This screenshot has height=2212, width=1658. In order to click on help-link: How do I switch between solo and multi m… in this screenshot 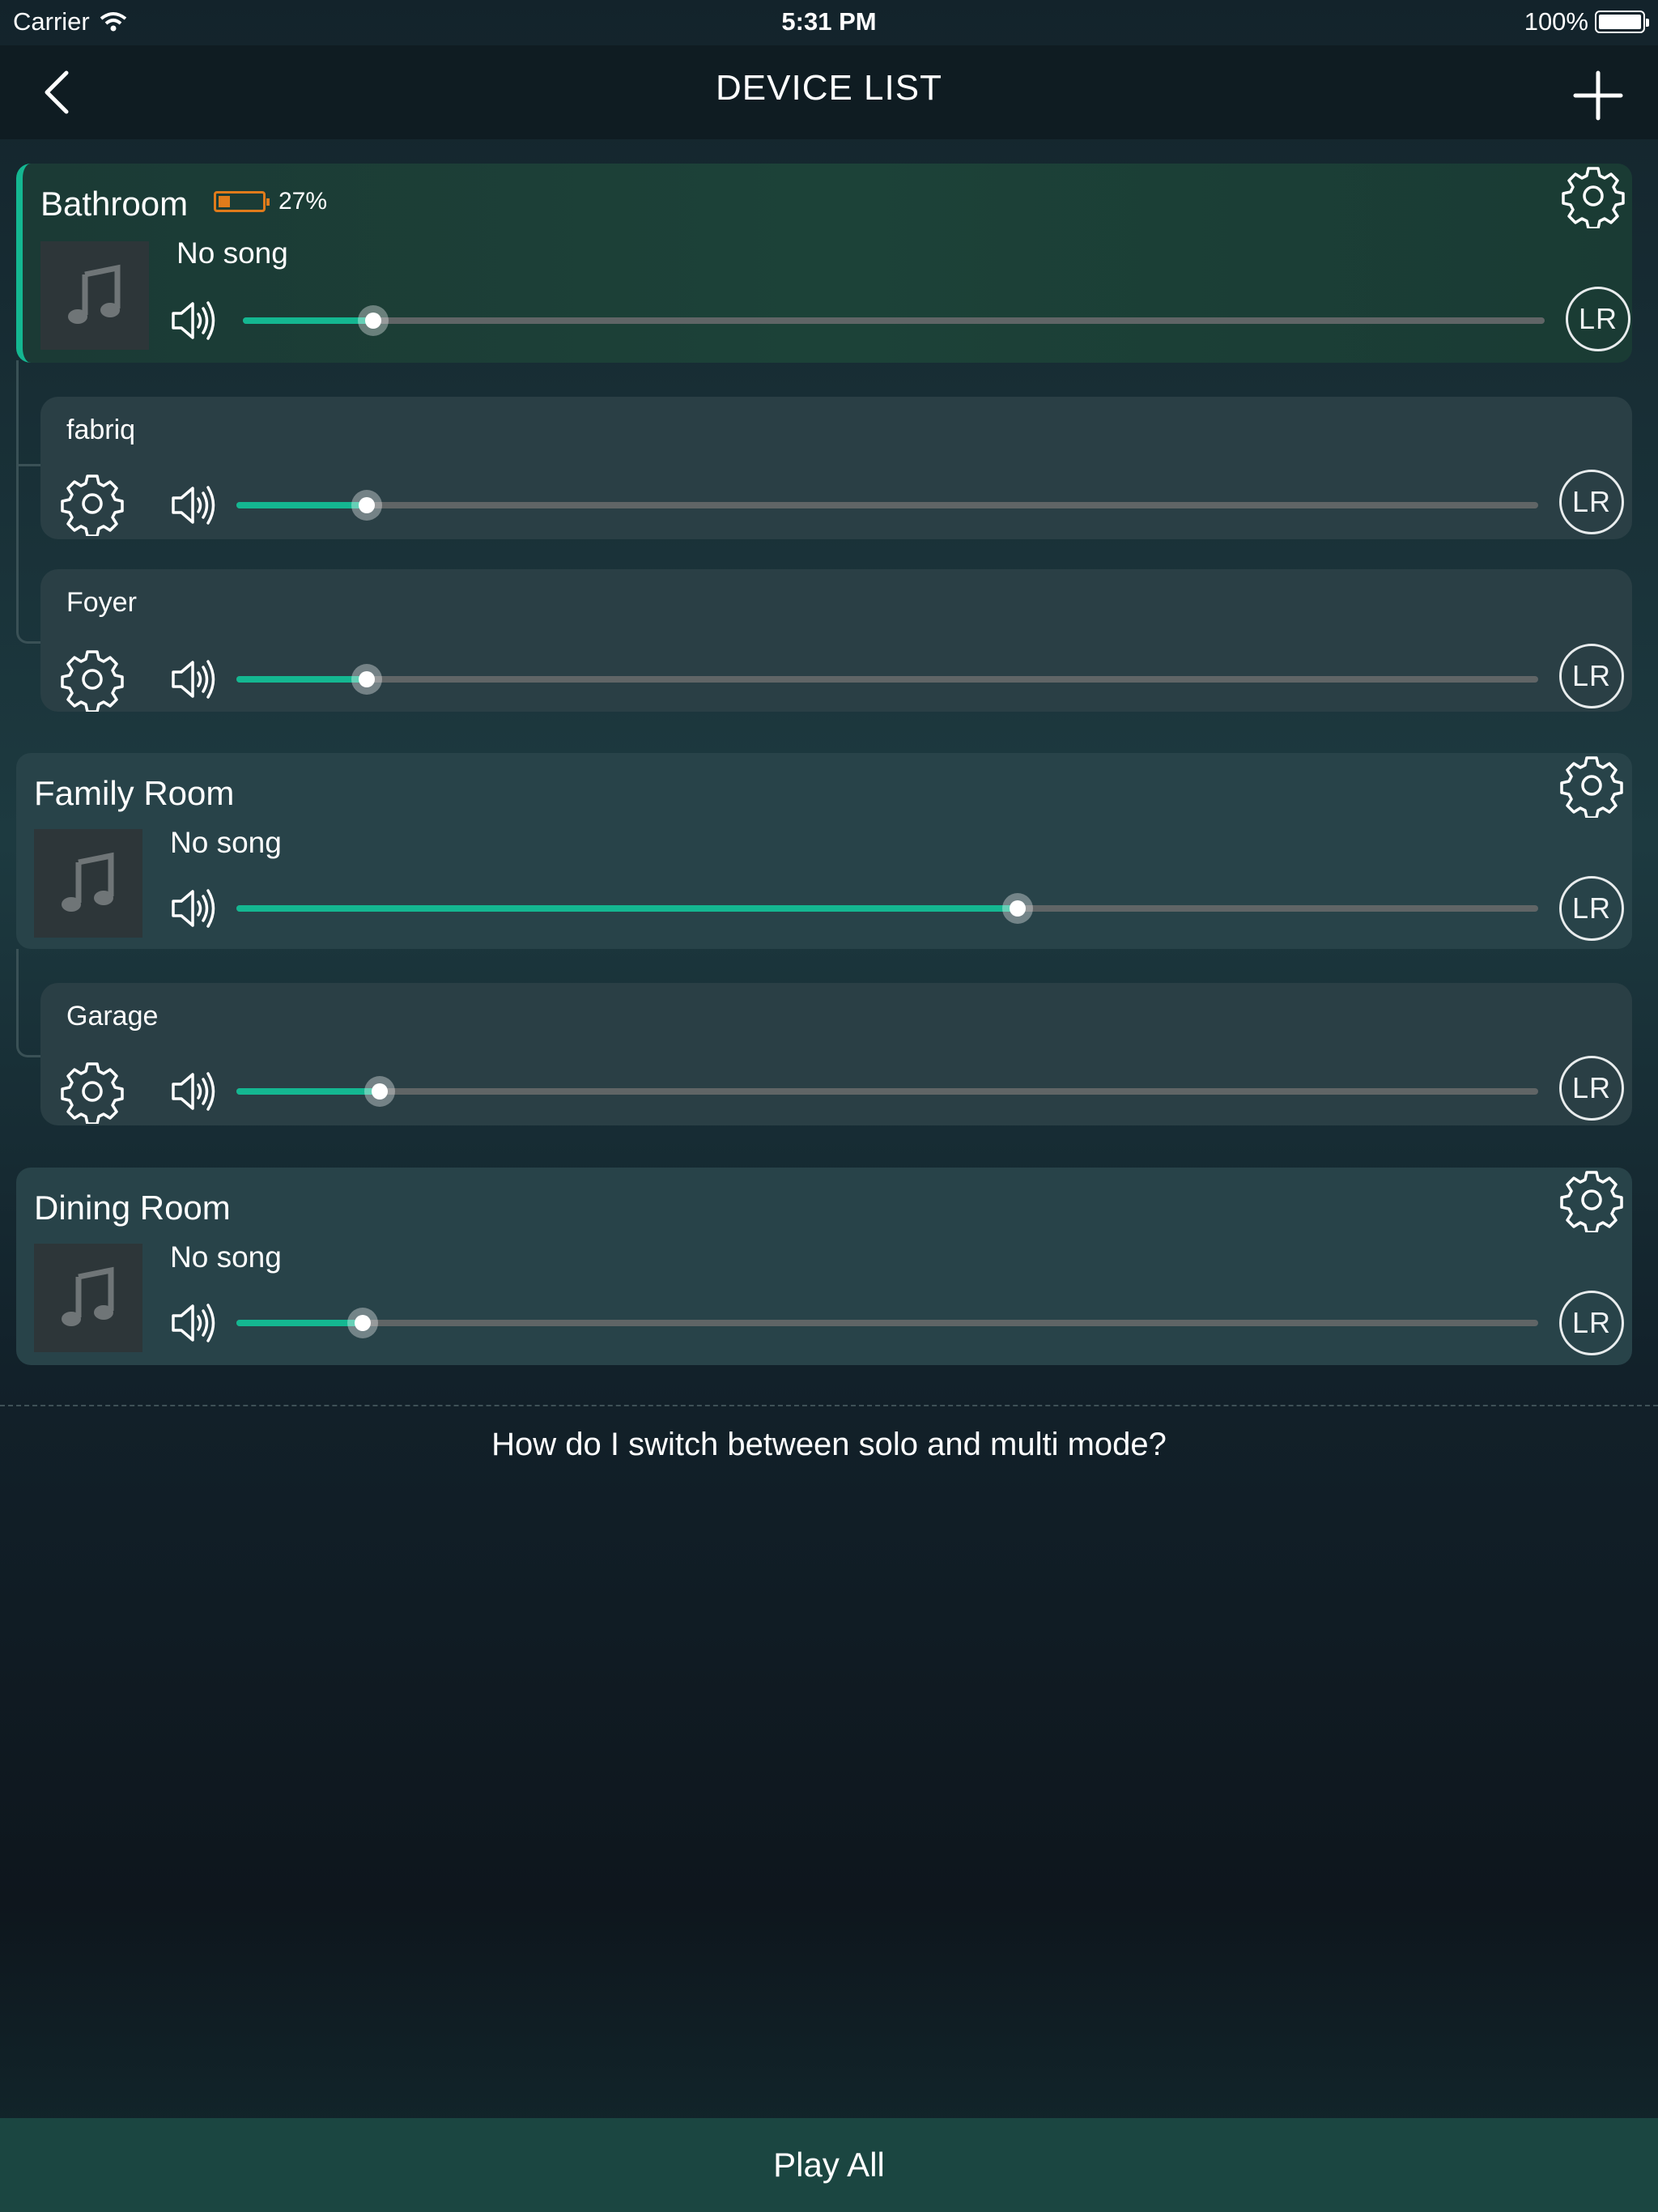, I will do `click(829, 1445)`.